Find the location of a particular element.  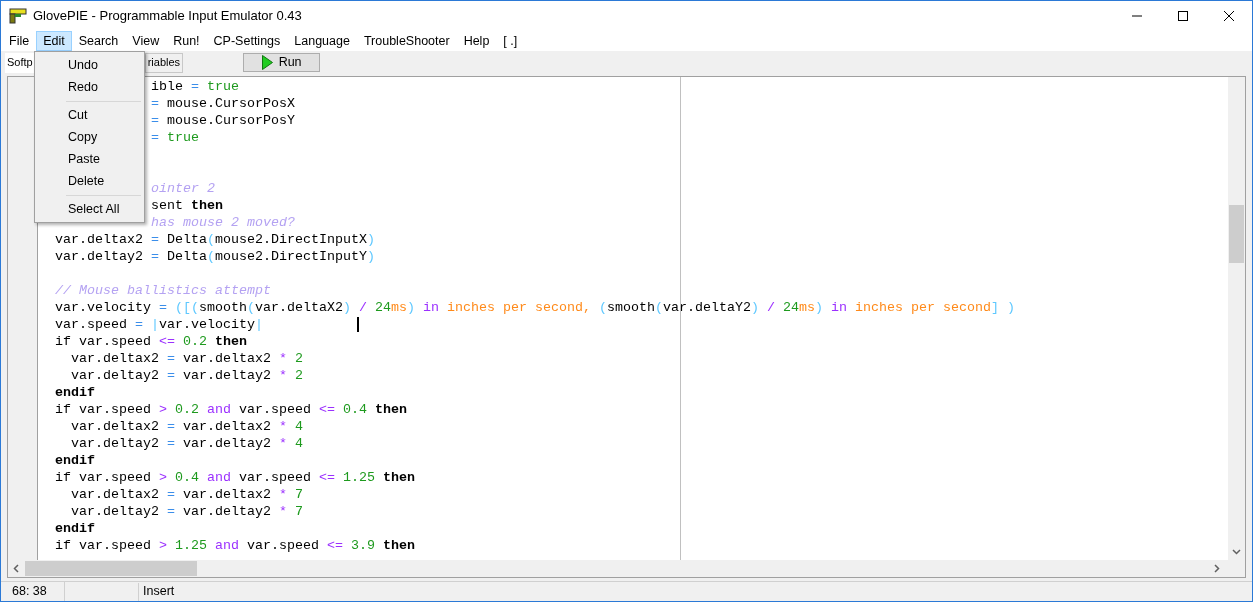

code-line: has mouse 2 moved? is located at coordinates (223, 222).